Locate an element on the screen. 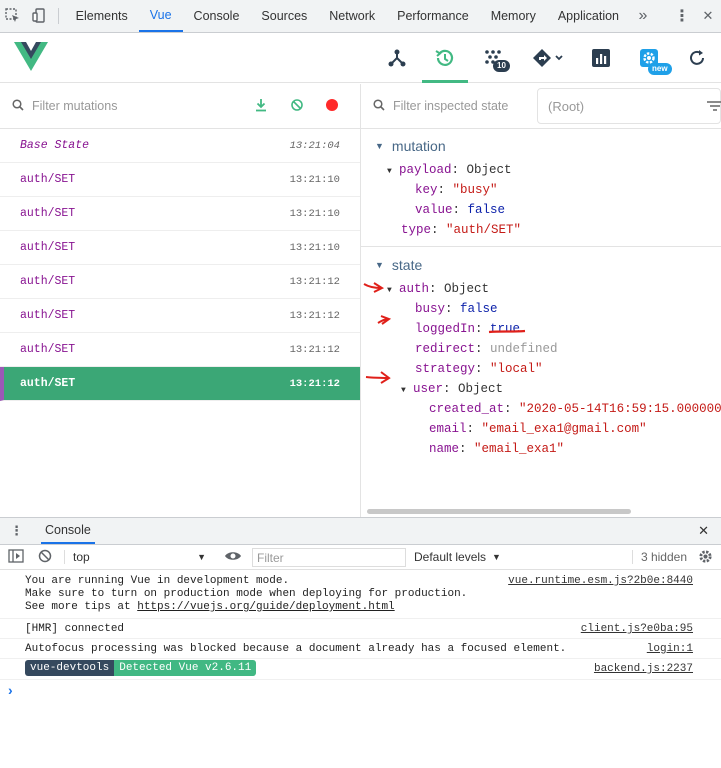 This screenshot has width=721, height=768. underline-loggedin-annotation is located at coordinates (507, 331).